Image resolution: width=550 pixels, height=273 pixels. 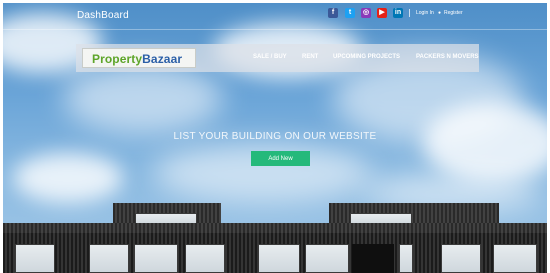 What do you see at coordinates (275, 228) in the screenshot?
I see `building-band` at bounding box center [275, 228].